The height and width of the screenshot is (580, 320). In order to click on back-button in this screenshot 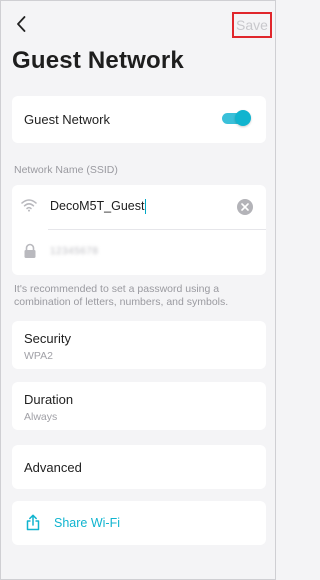, I will do `click(21, 24)`.